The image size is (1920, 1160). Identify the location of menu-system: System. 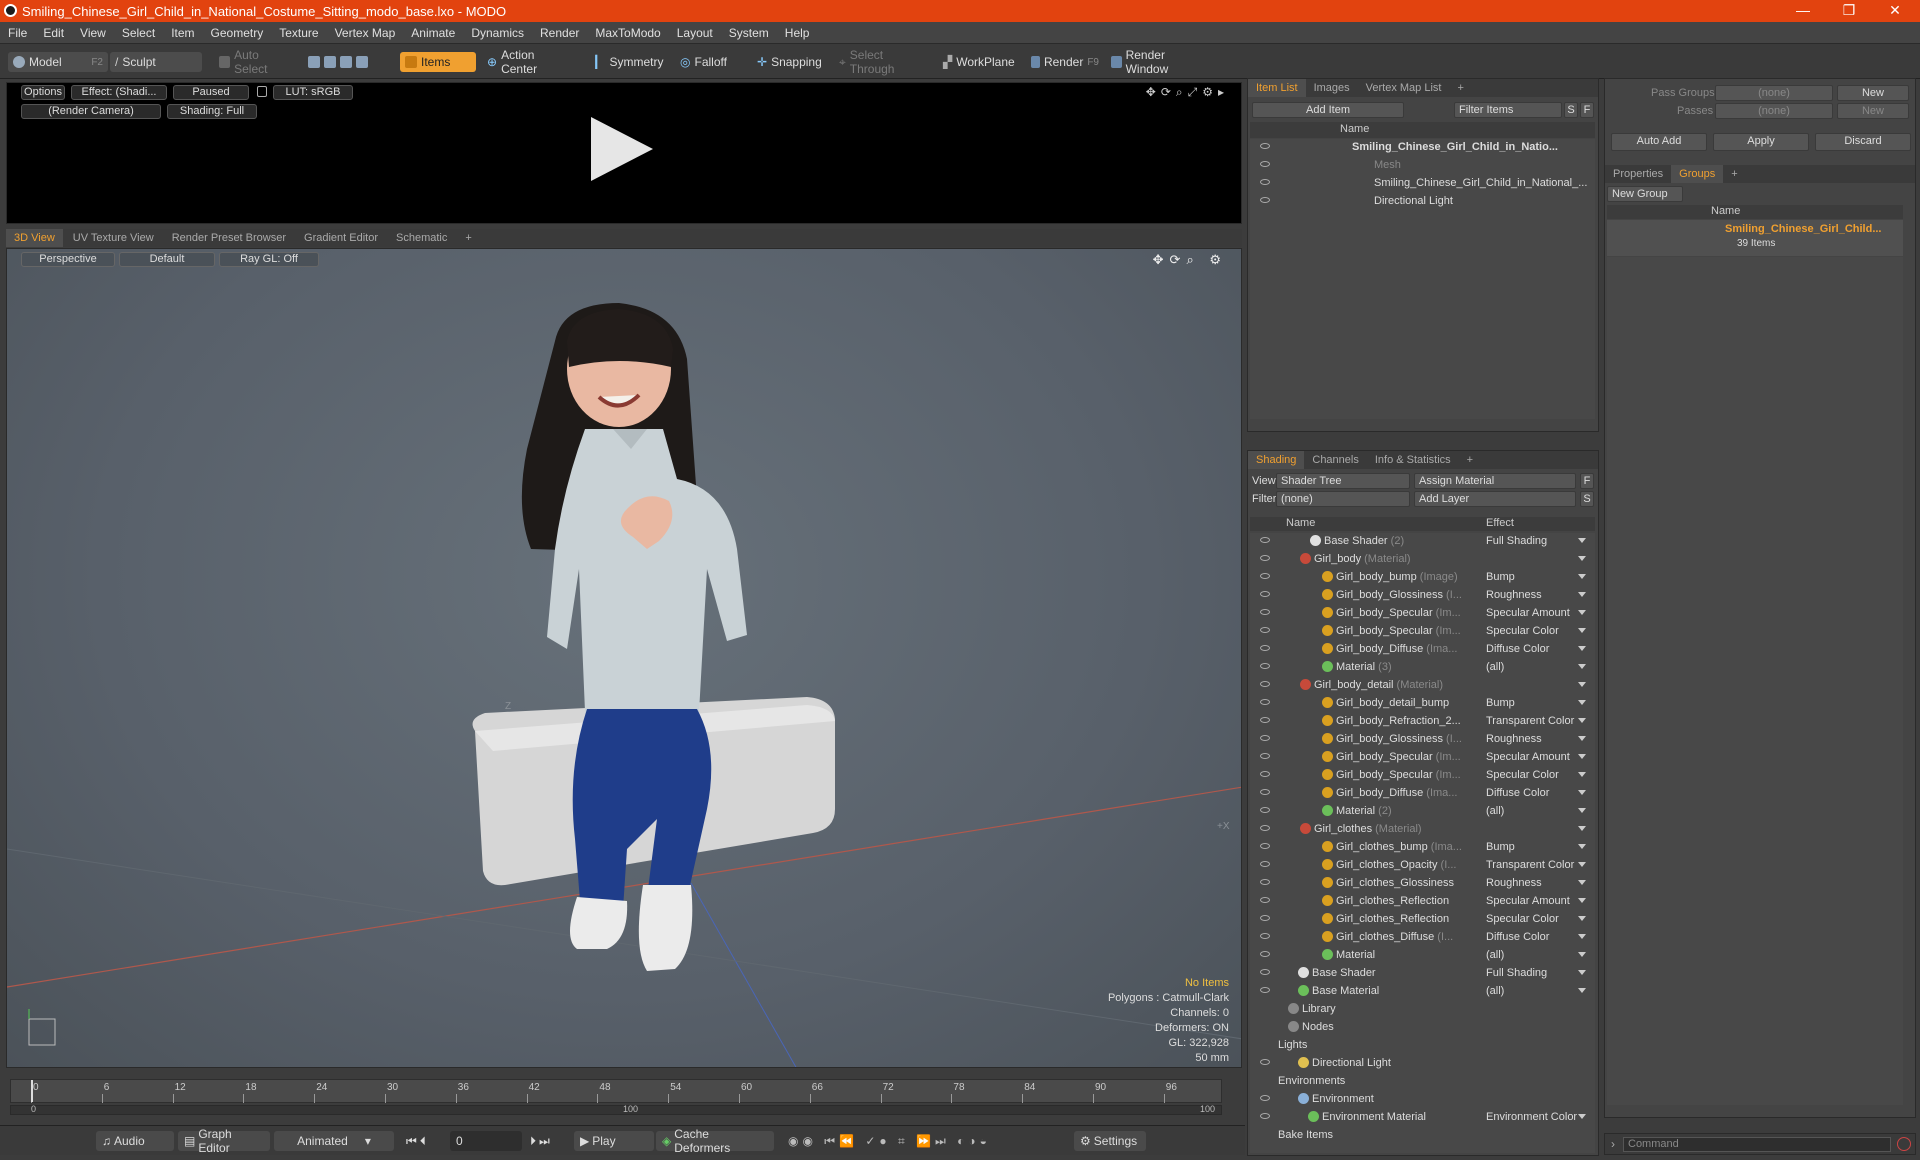
(749, 33).